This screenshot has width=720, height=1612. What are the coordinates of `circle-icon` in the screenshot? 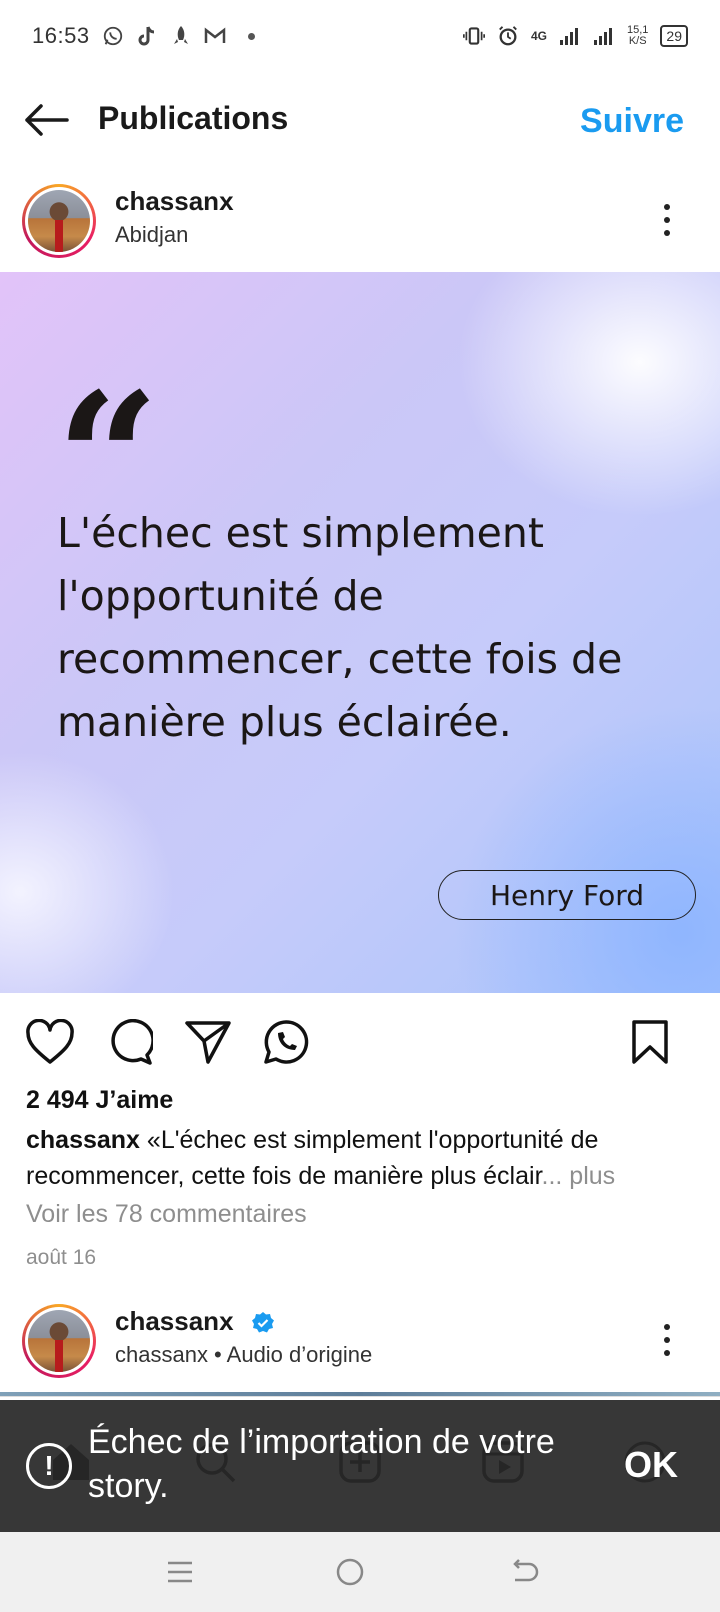 It's located at (350, 1572).